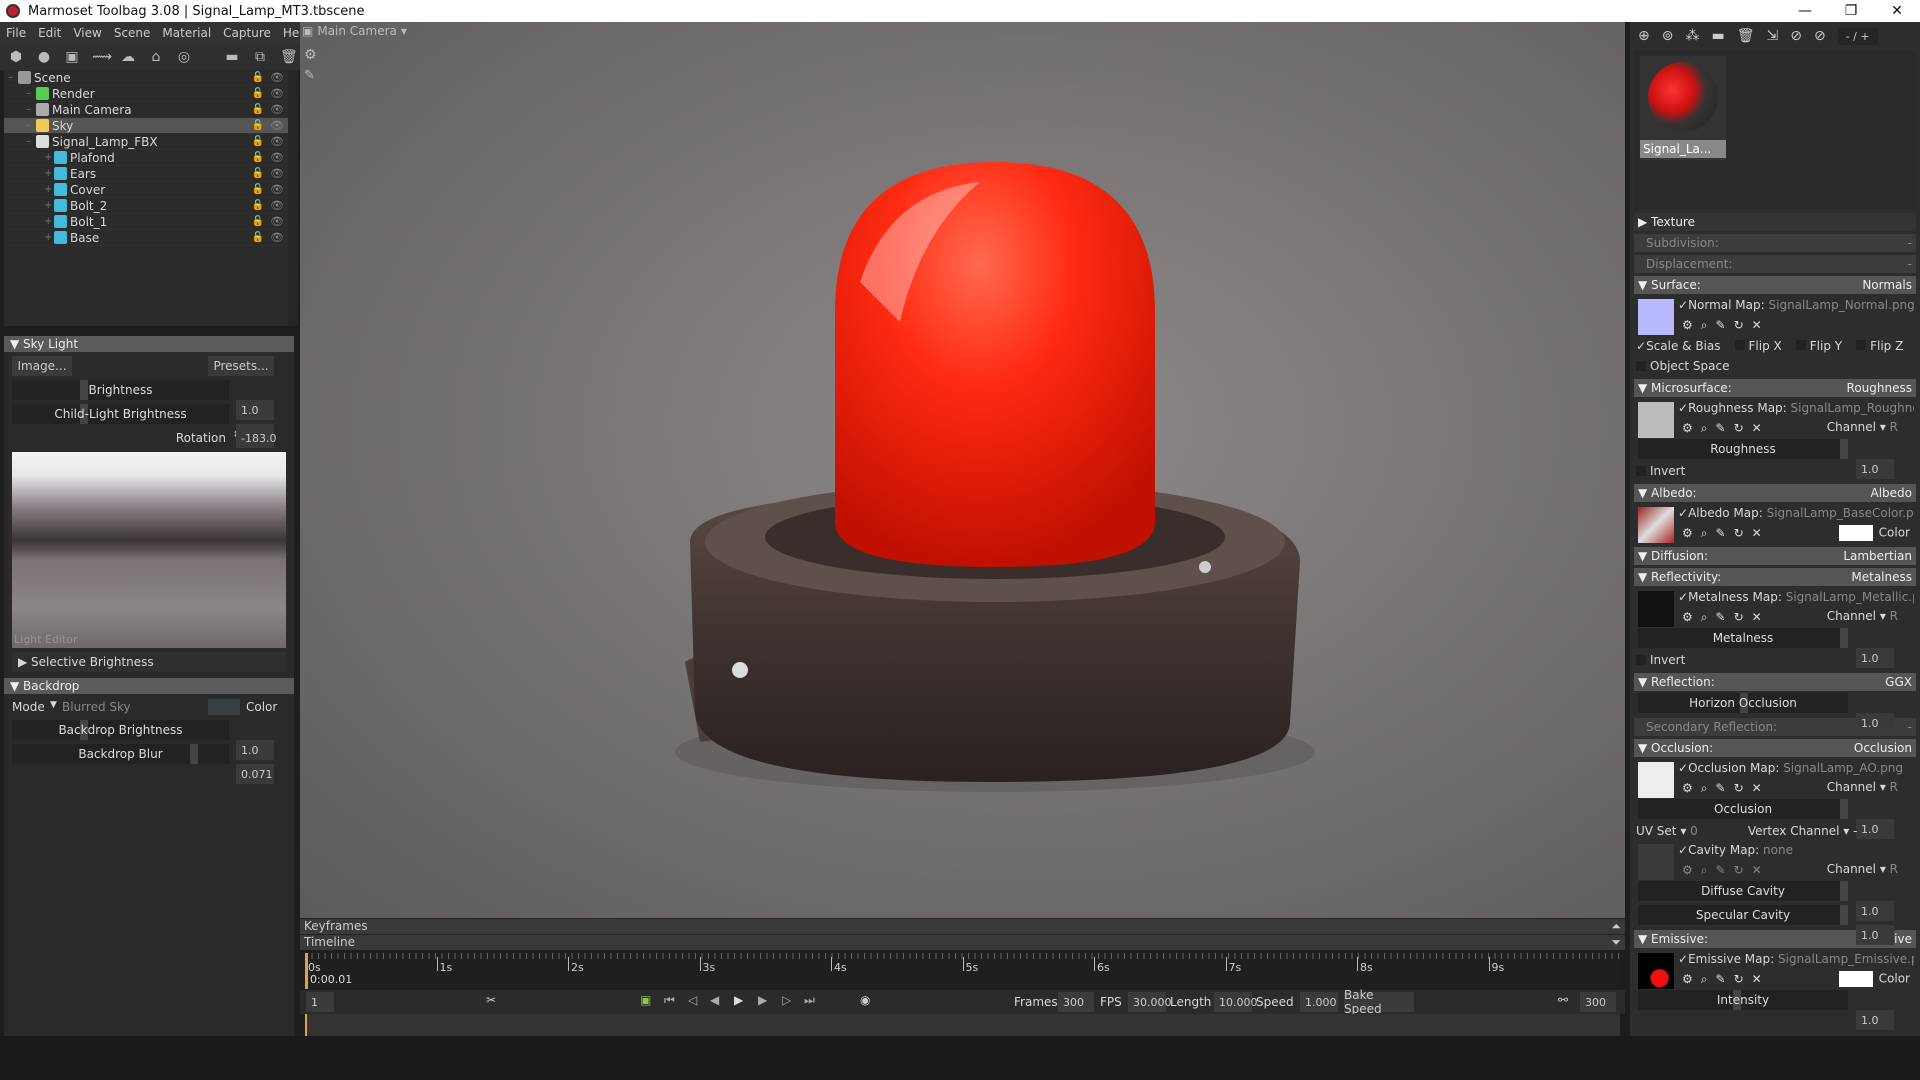 This screenshot has width=1920, height=1080. Describe the element at coordinates (1692, 36) in the screenshot. I see `checker-icon: ⁂` at that location.